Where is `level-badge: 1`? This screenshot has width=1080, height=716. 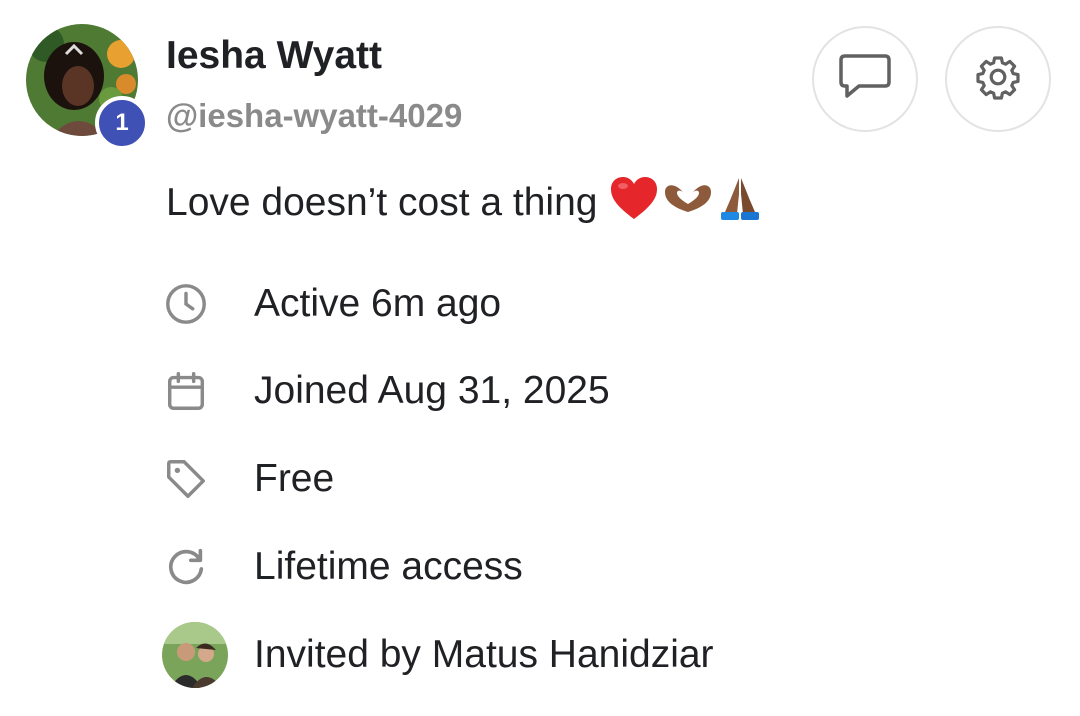
level-badge: 1 is located at coordinates (122, 123).